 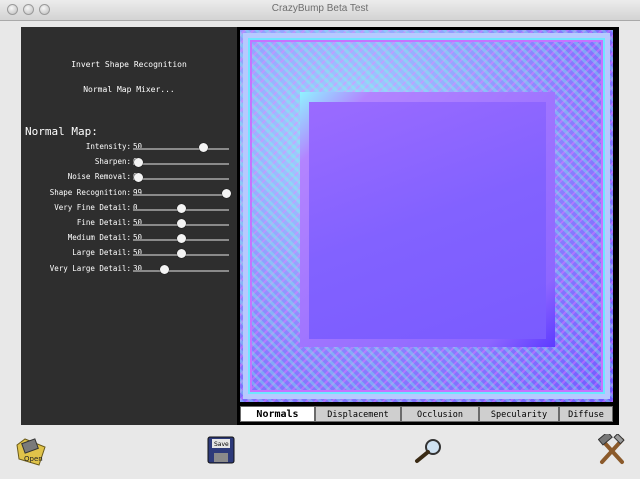 I want to click on normal-map-section-title: Normal Map:, so click(x=61, y=131).